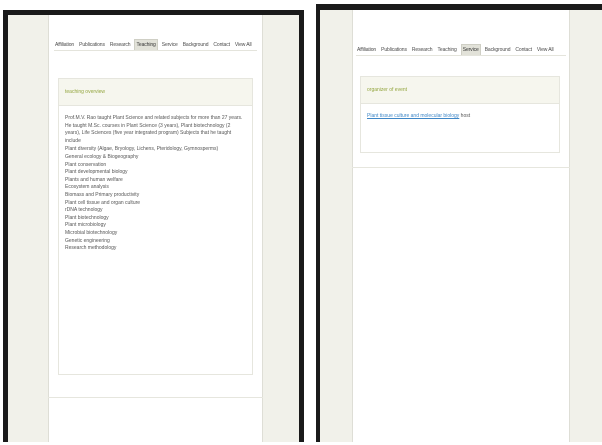 Image resolution: width=602 pixels, height=445 pixels. I want to click on subject-item: Plants and human welfare, so click(94, 179).